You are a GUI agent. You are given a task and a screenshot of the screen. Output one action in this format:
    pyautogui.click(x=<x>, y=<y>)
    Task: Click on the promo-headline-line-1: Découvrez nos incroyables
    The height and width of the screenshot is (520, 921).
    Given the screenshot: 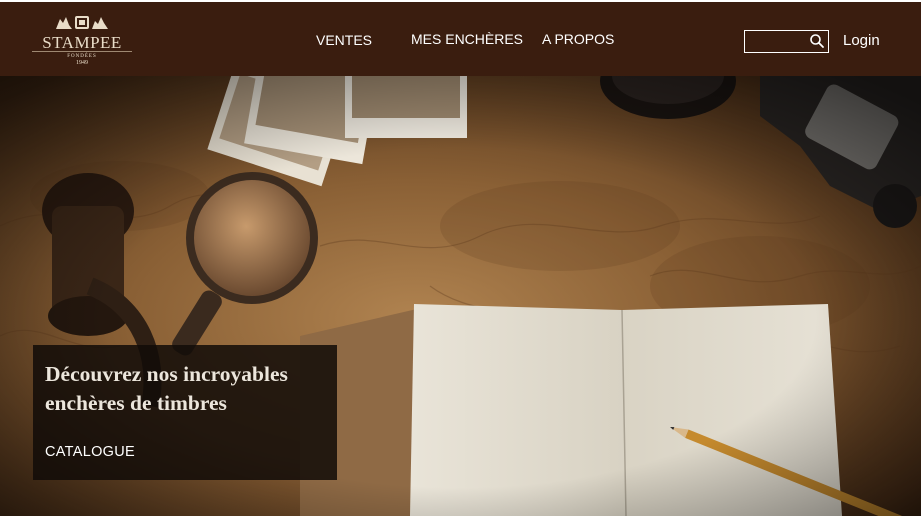 What is the action you would take?
    pyautogui.click(x=166, y=374)
    